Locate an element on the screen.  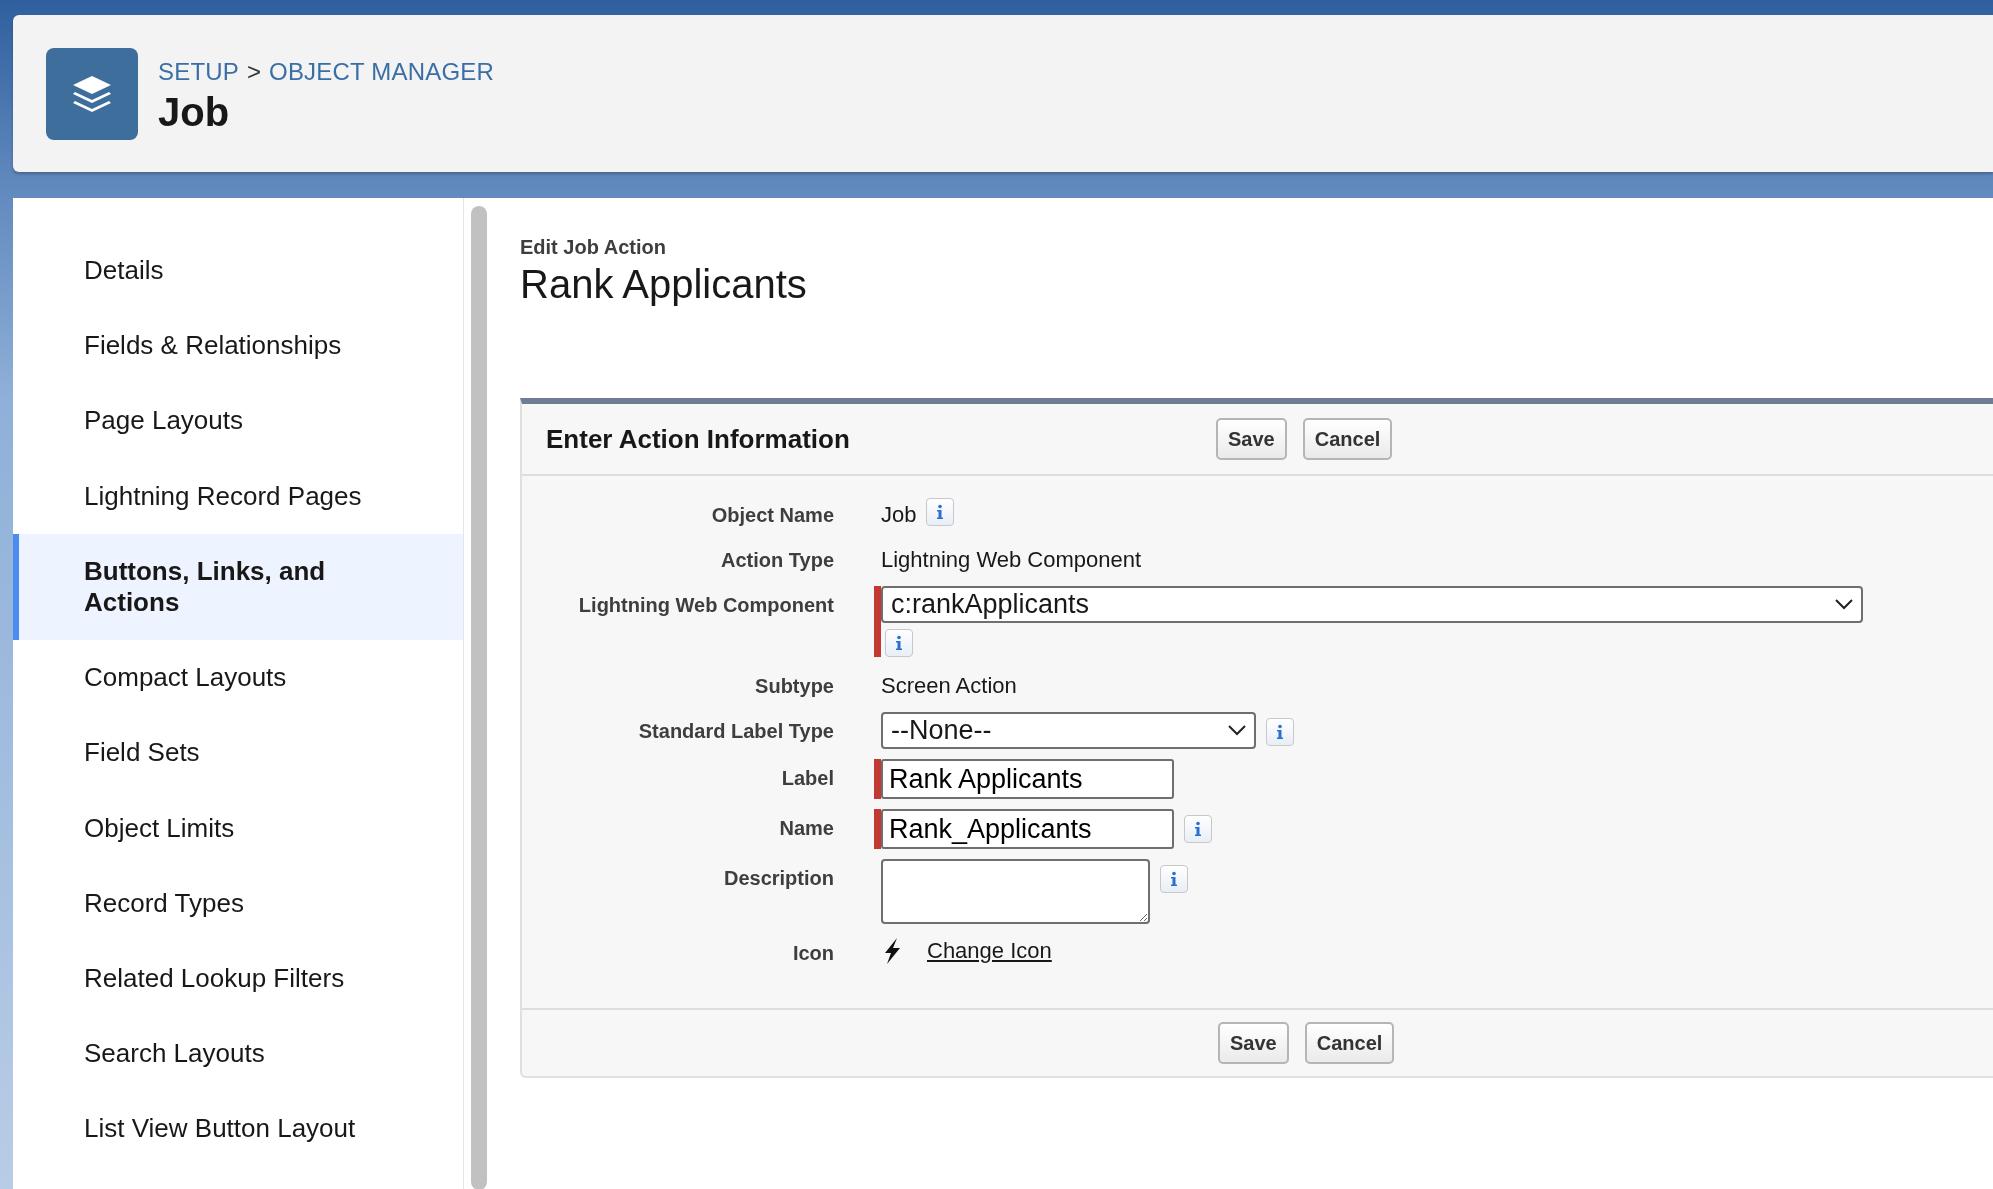
field-value: Screen Action is located at coordinates (949, 686).